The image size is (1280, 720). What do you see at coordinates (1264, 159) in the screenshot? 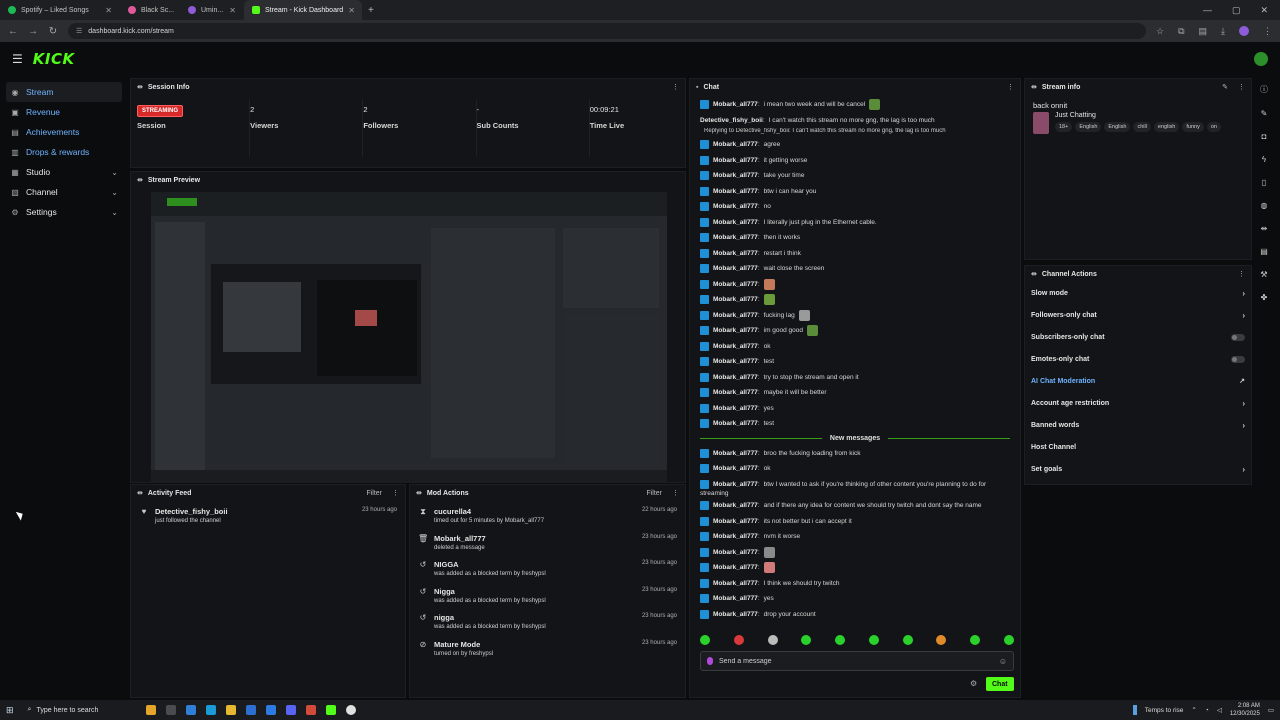
I see `lightning-icon: ϟ` at bounding box center [1264, 159].